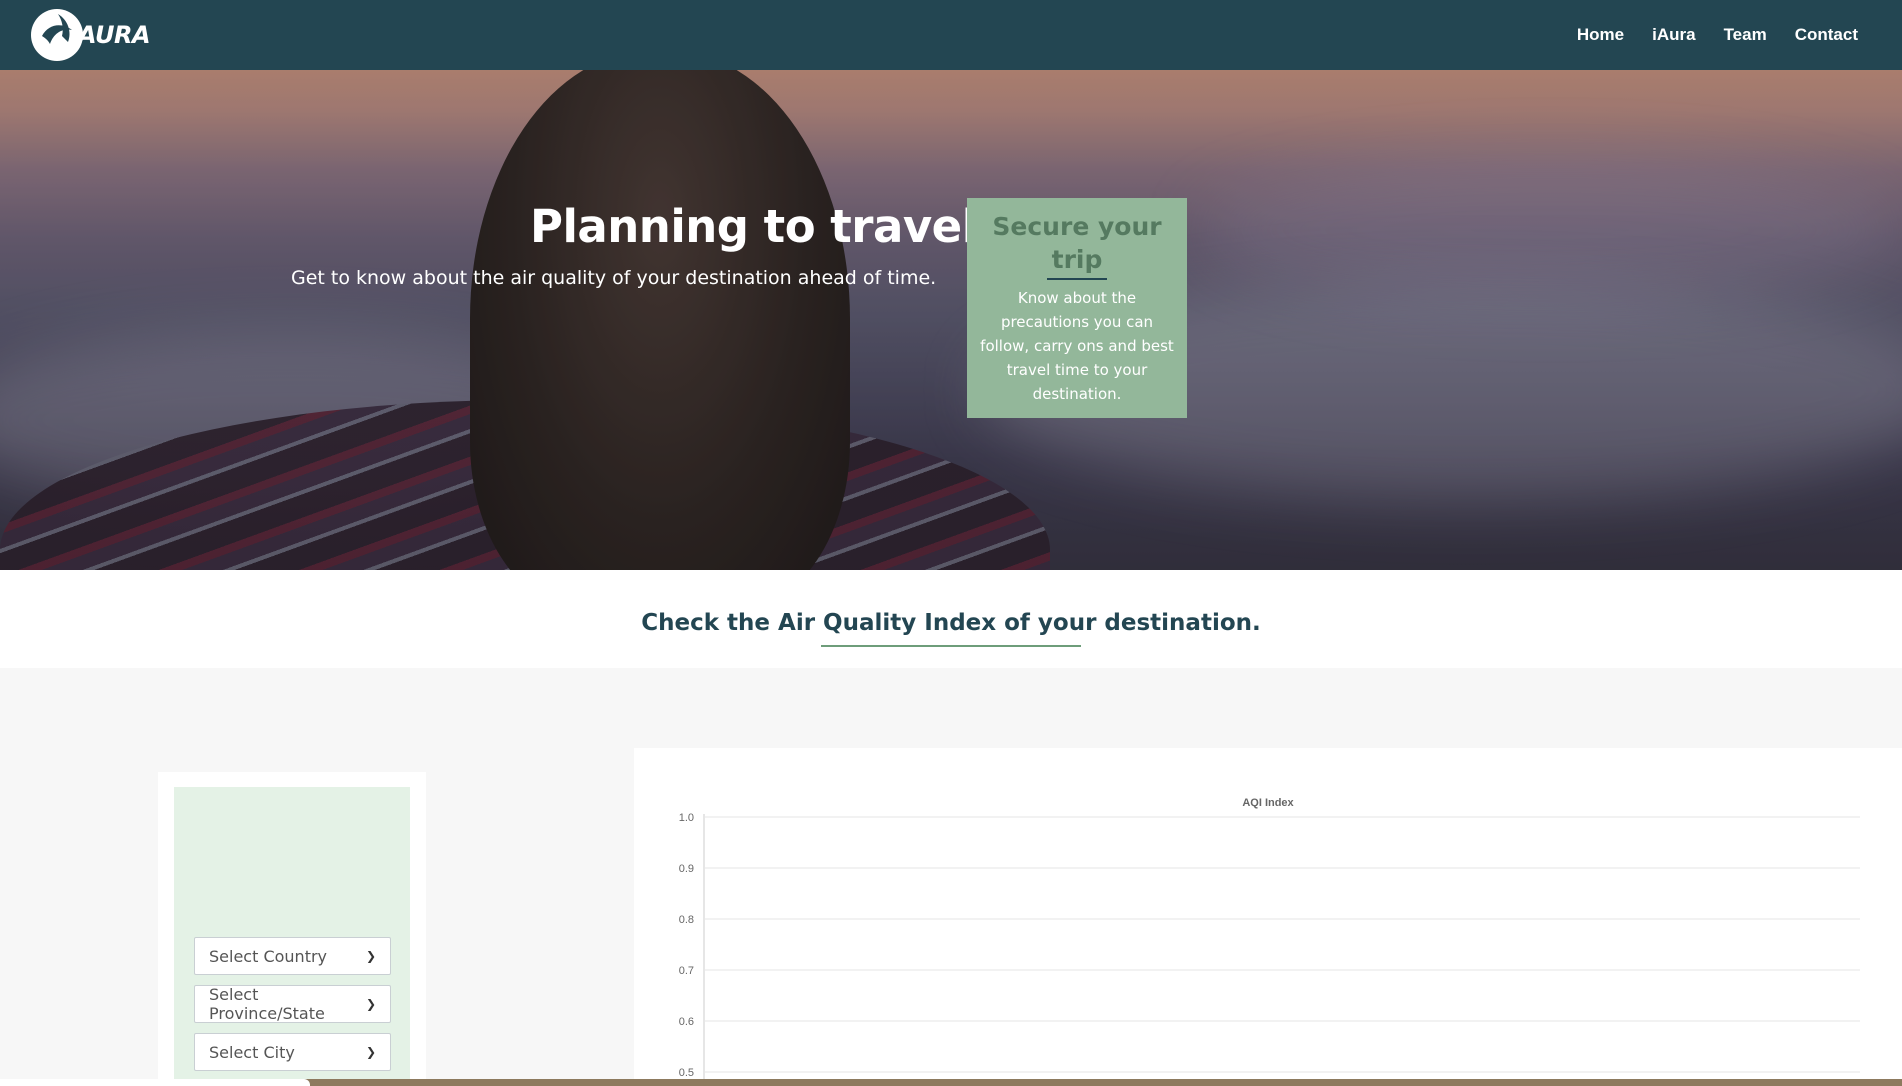 Image resolution: width=1902 pixels, height=1086 pixels. I want to click on nav-team-link: Team, so click(1745, 35).